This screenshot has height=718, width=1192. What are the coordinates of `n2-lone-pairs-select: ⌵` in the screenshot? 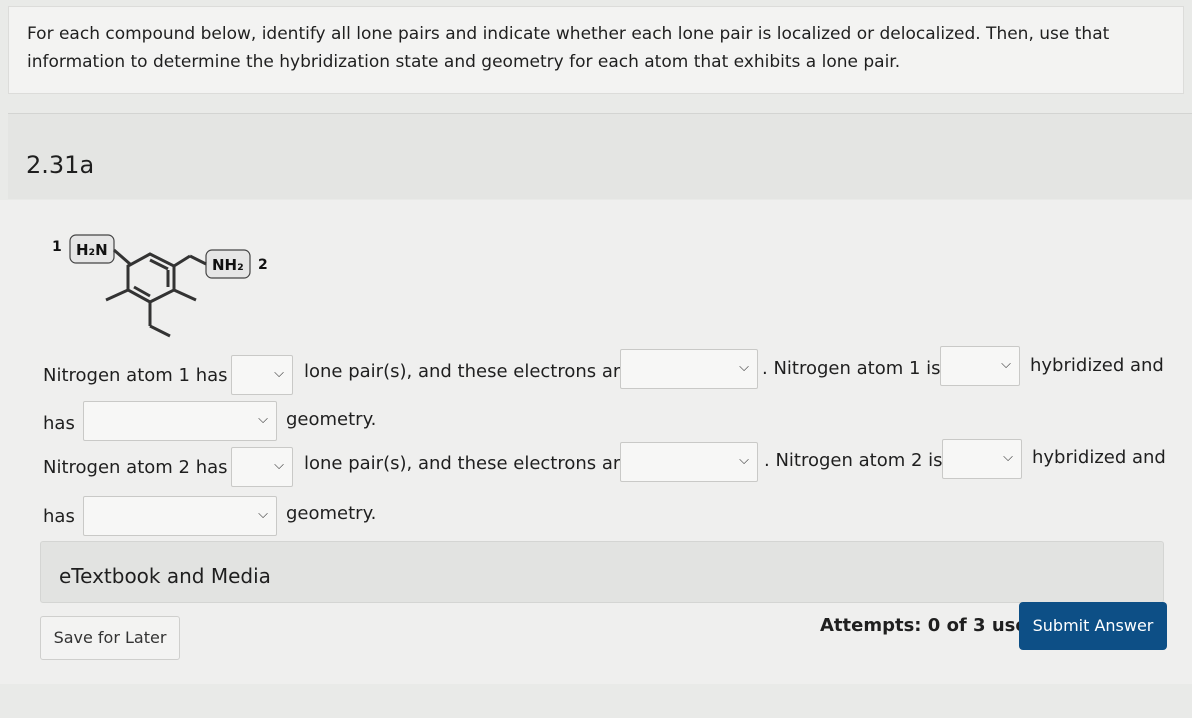 It's located at (262, 467).